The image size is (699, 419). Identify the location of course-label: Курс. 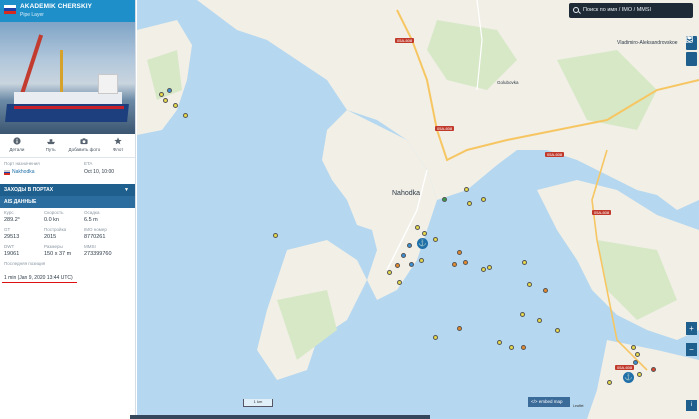
(9, 212).